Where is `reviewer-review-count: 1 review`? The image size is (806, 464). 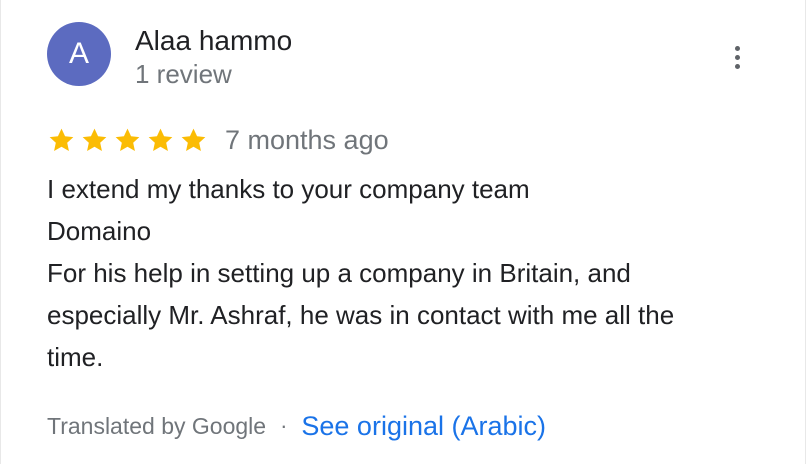
reviewer-review-count: 1 review is located at coordinates (183, 74).